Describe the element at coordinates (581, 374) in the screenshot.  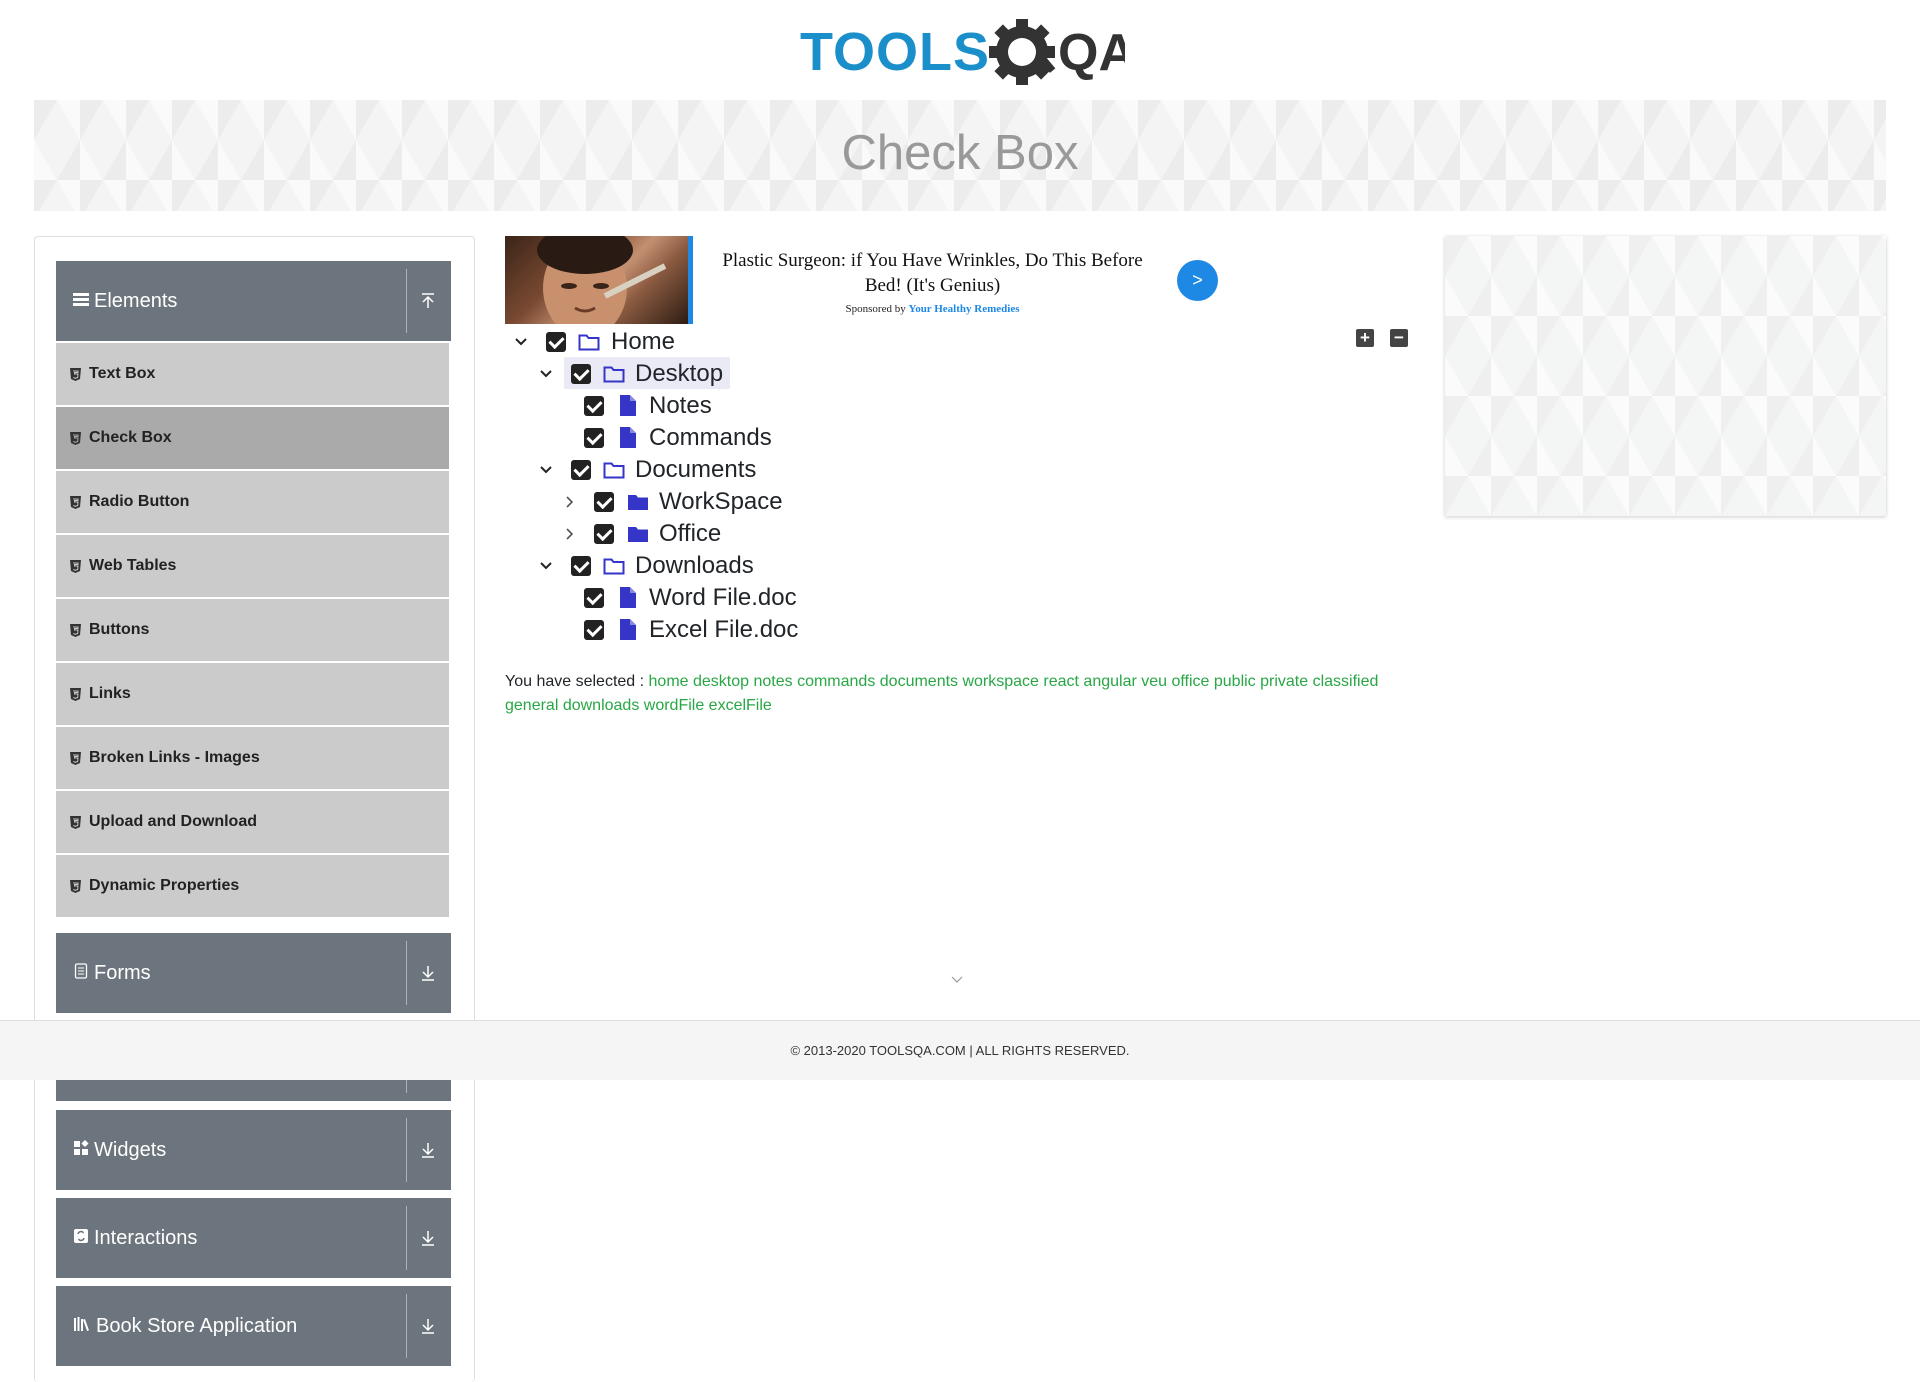
I see `checkbox-desktop` at that location.